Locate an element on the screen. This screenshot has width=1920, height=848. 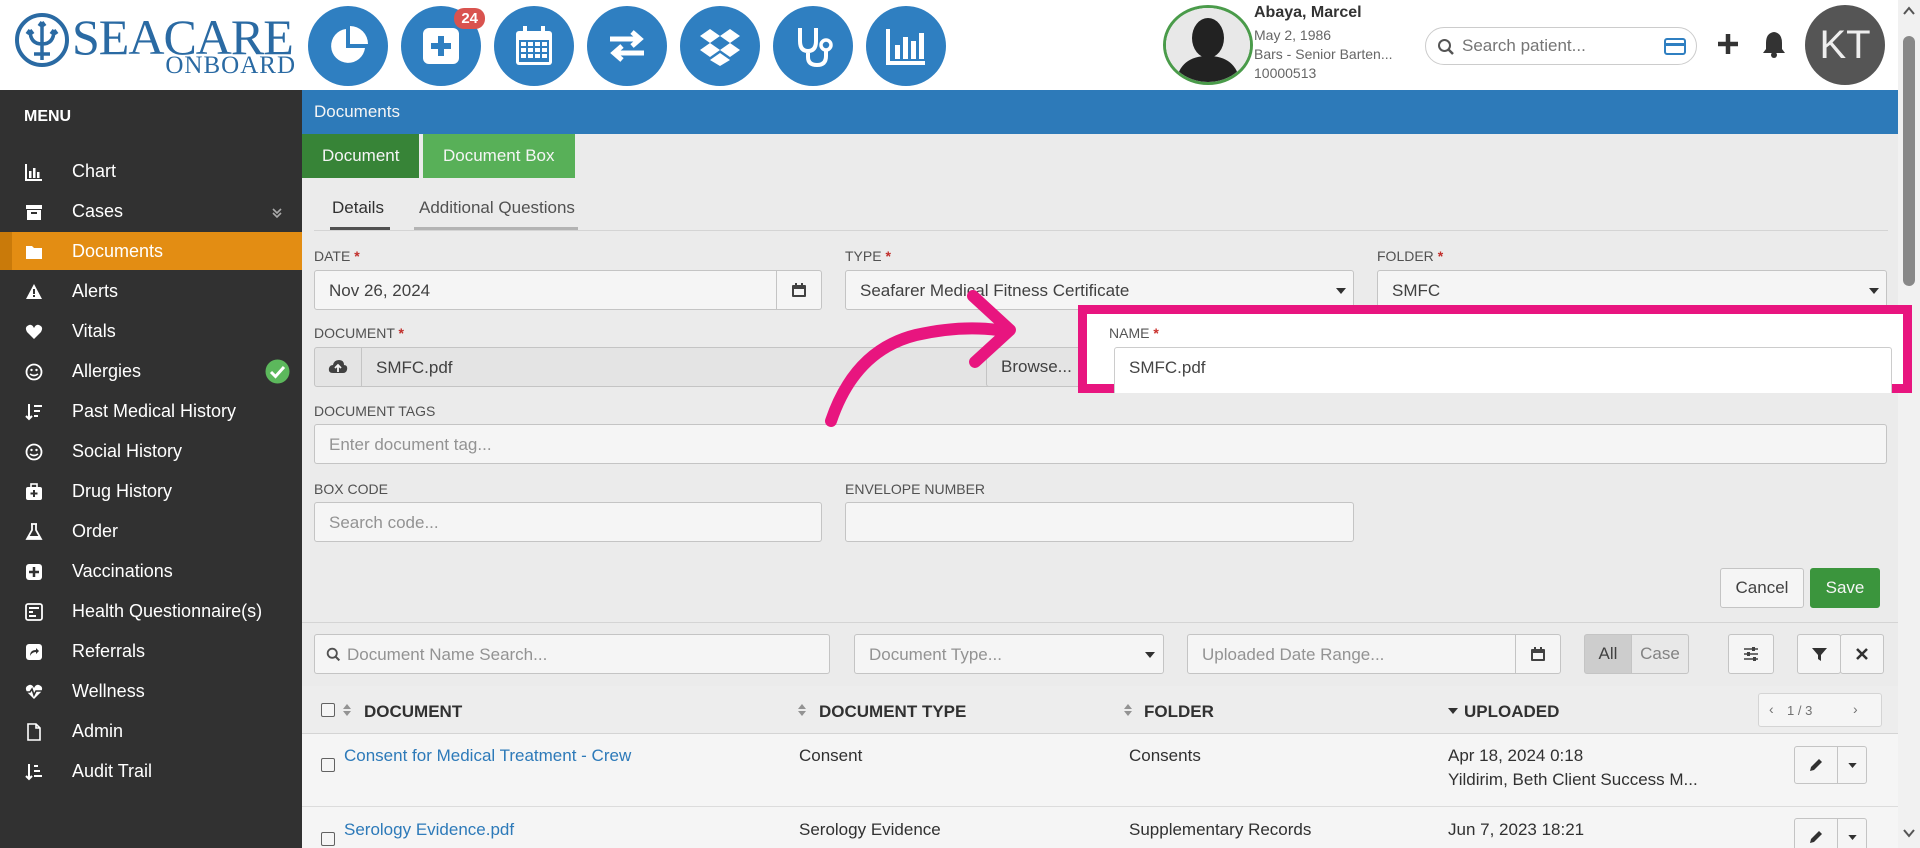
search-icon is located at coordinates (1446, 47).